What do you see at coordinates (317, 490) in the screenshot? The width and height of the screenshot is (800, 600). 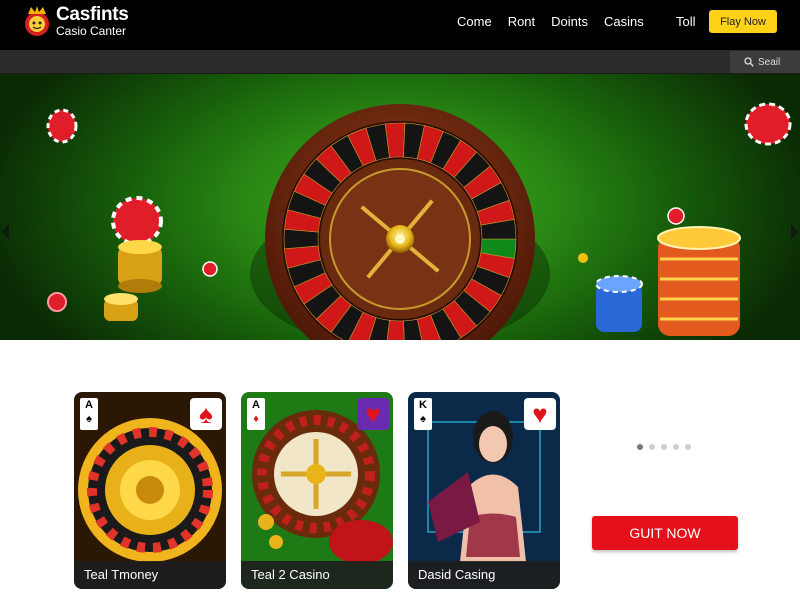 I see `game-card-2: A ♦ ♥ Teal 2 Casino` at bounding box center [317, 490].